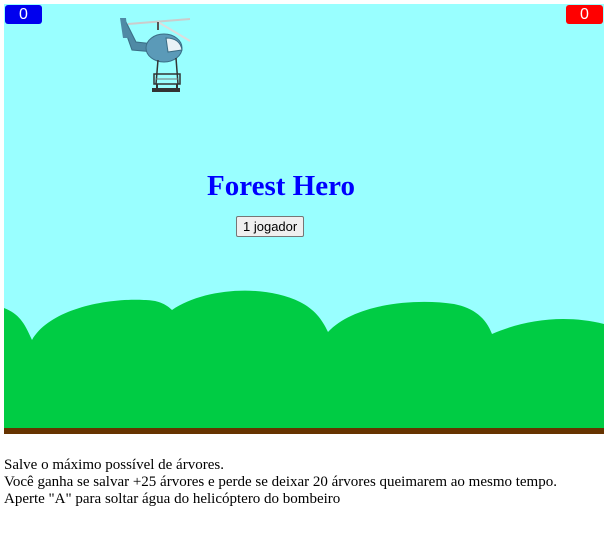 This screenshot has height=542, width=608. I want to click on helicopter-icon, so click(155, 55).